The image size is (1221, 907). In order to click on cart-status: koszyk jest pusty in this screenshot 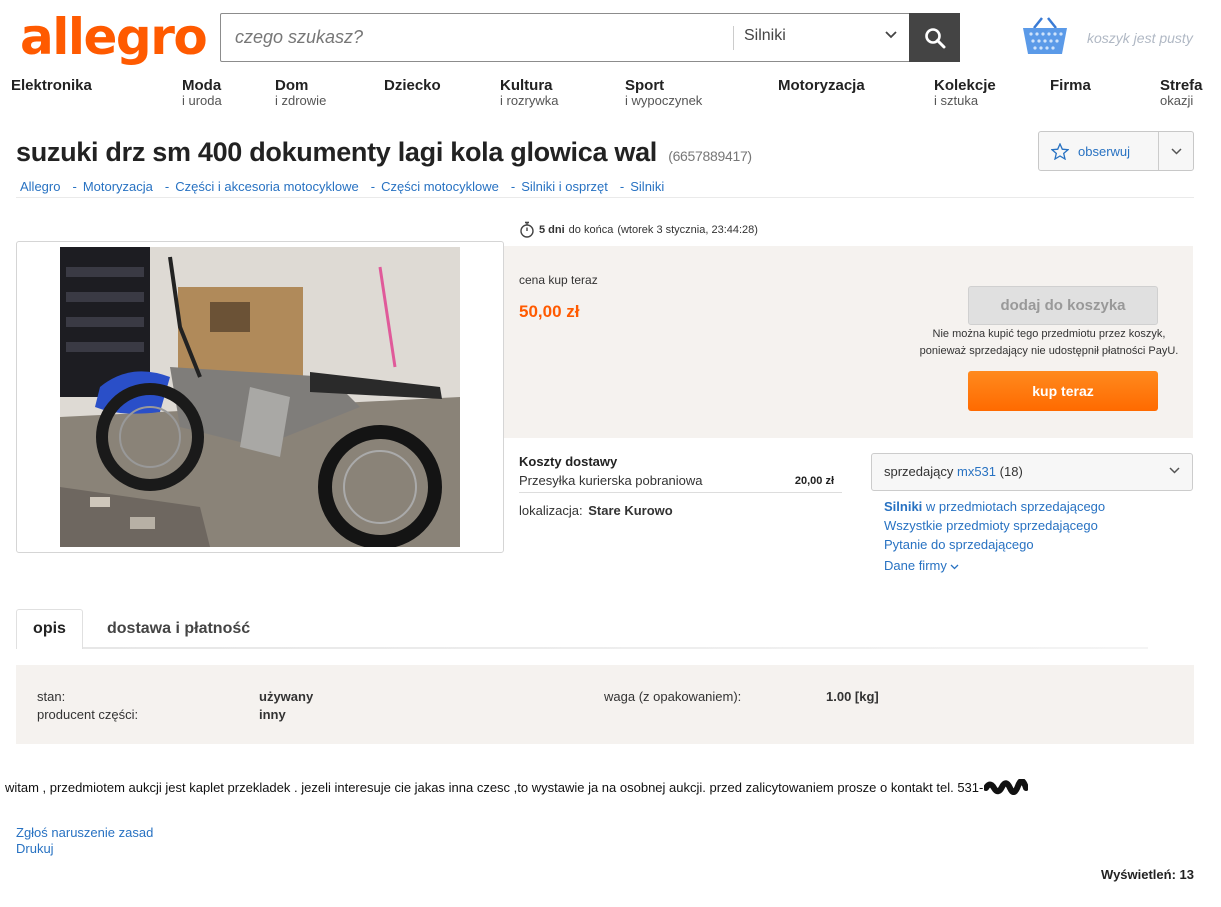, I will do `click(1140, 38)`.